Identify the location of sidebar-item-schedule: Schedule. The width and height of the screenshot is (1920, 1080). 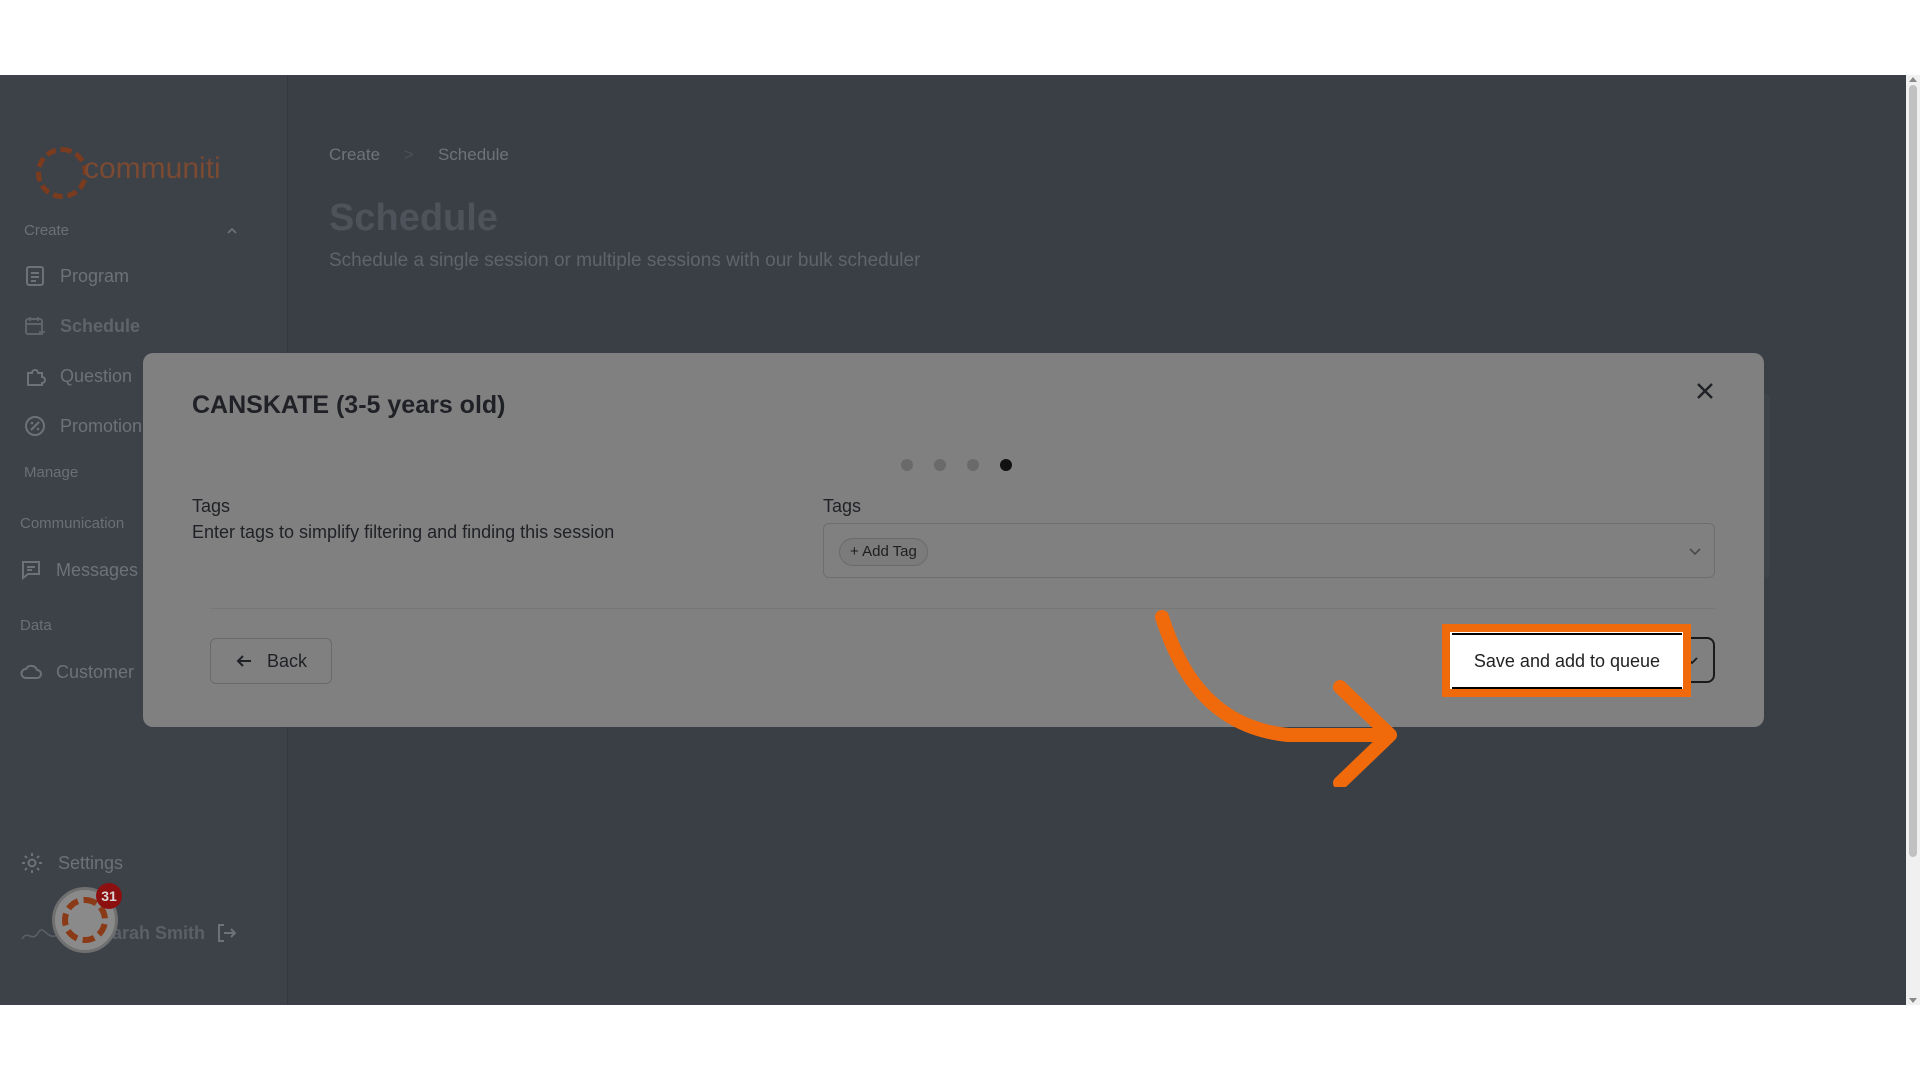
(82, 326).